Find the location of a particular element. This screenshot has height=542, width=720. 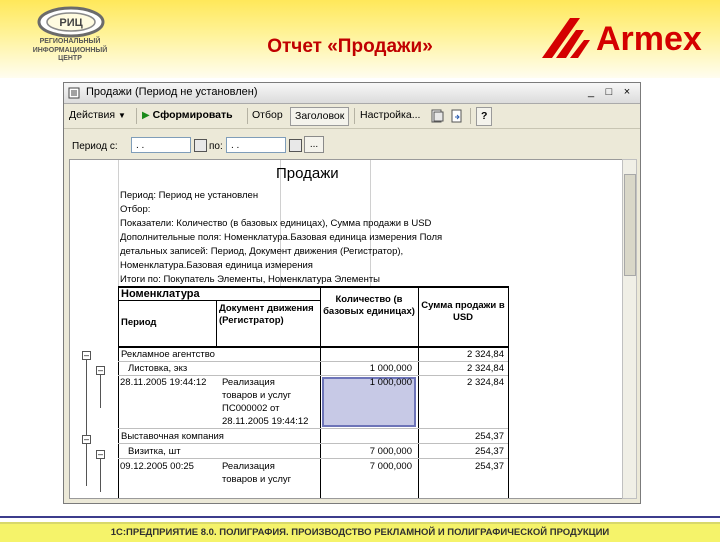

col-period: Период is located at coordinates (139, 322).